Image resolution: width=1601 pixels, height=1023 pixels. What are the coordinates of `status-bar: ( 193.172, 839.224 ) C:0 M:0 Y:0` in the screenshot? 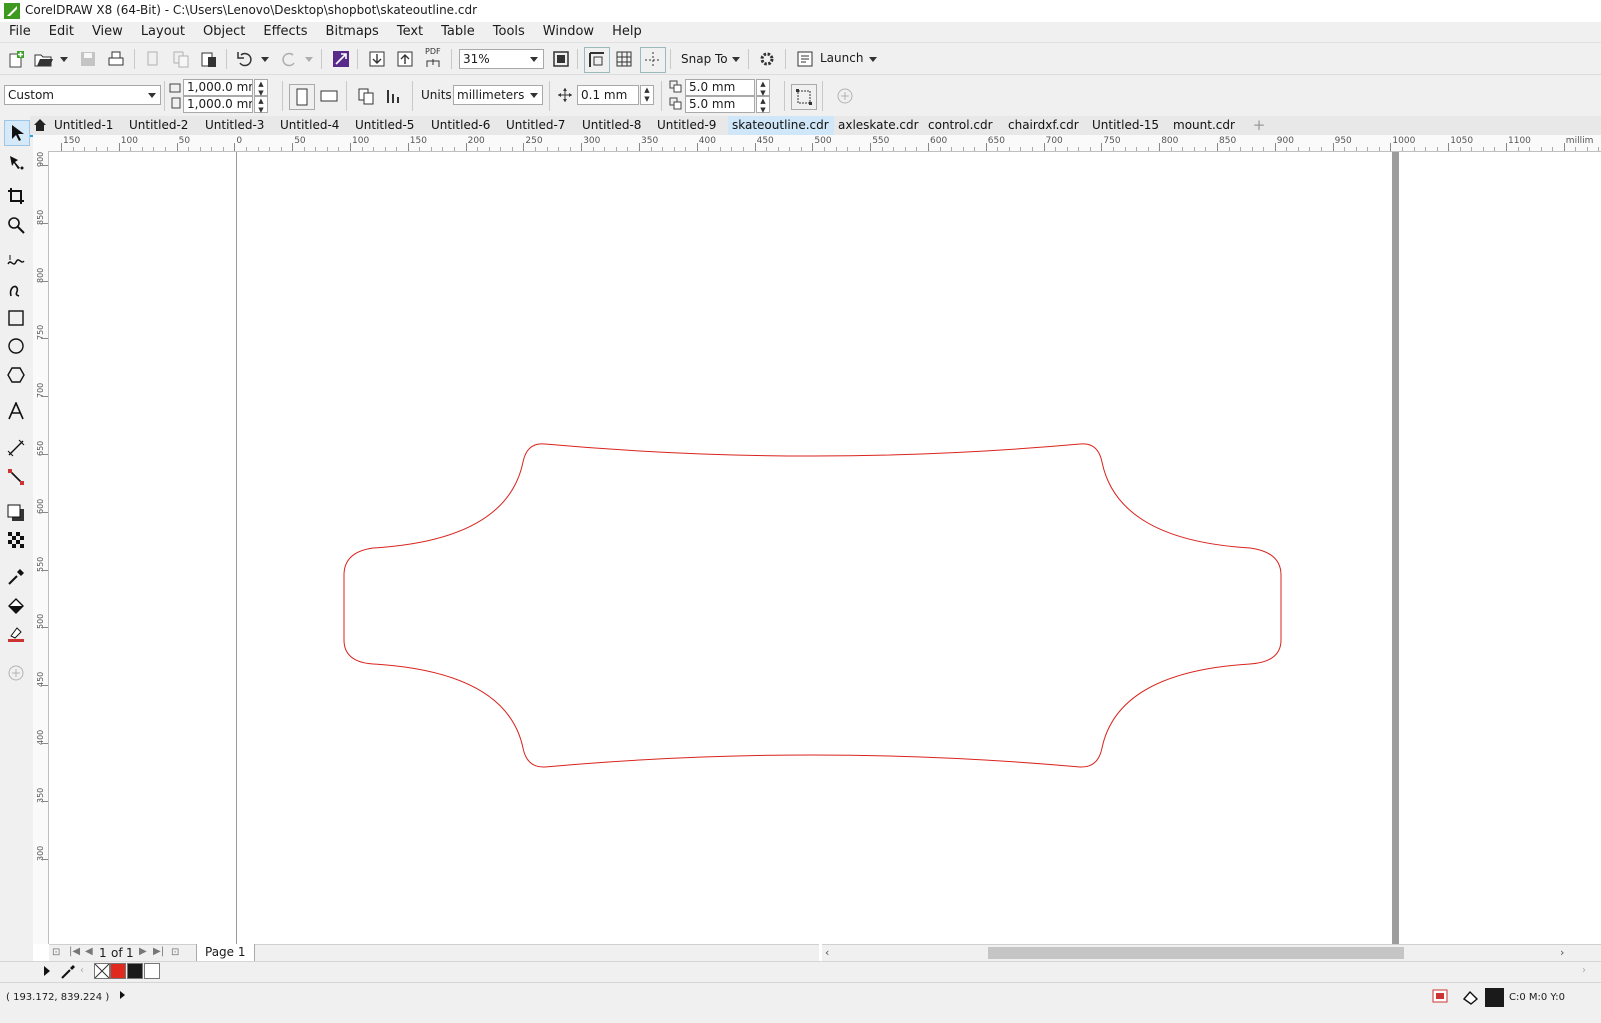 It's located at (800, 1002).